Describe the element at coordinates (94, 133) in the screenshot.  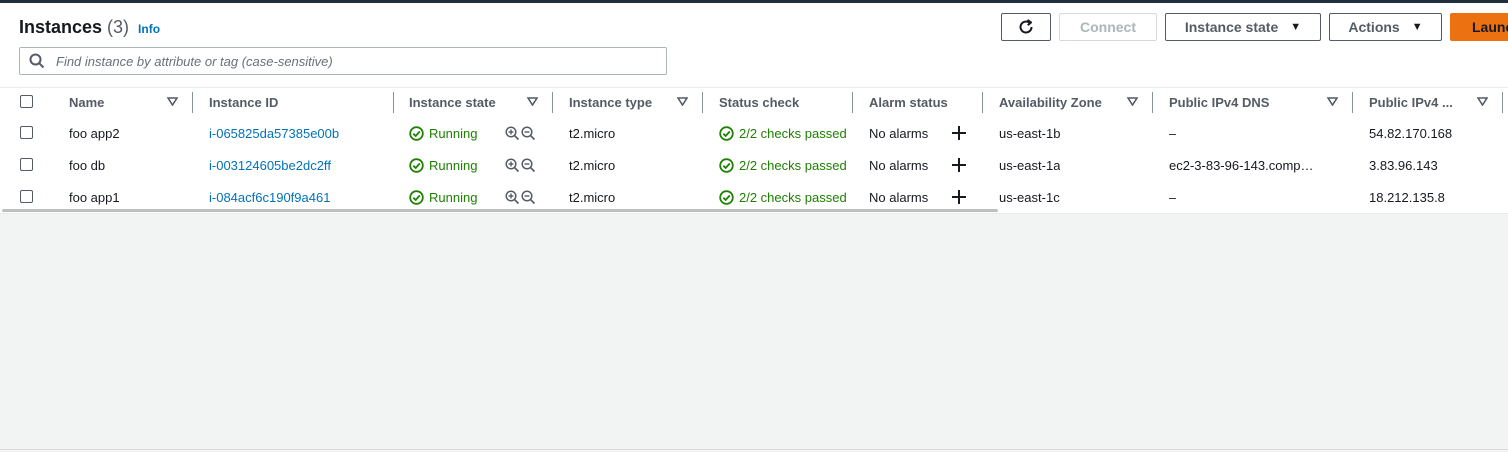
I see `instance-name: foo app2` at that location.